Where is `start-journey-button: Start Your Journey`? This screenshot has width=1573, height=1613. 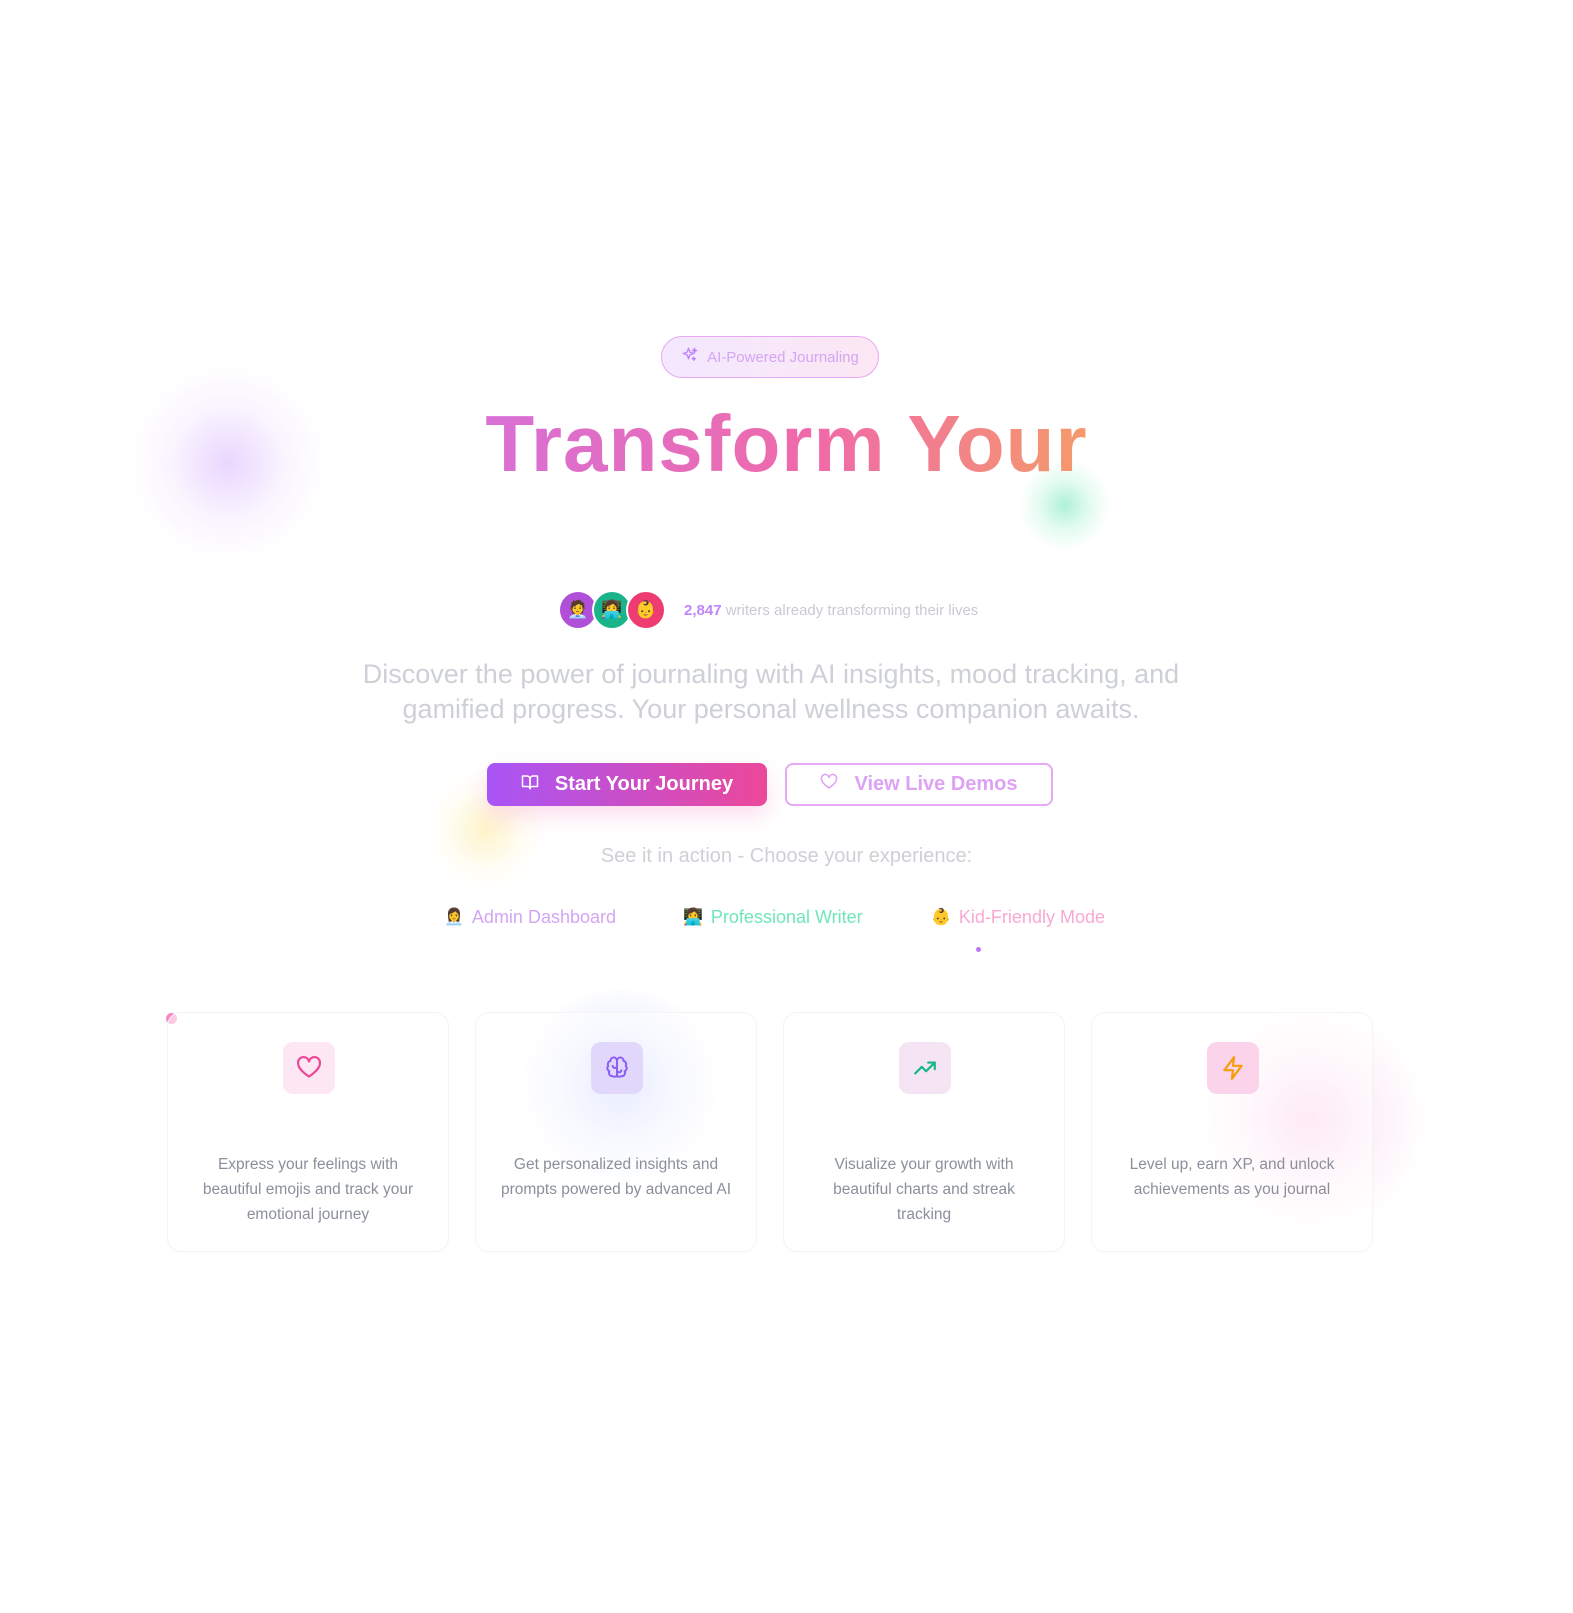 start-journey-button: Start Your Journey is located at coordinates (627, 784).